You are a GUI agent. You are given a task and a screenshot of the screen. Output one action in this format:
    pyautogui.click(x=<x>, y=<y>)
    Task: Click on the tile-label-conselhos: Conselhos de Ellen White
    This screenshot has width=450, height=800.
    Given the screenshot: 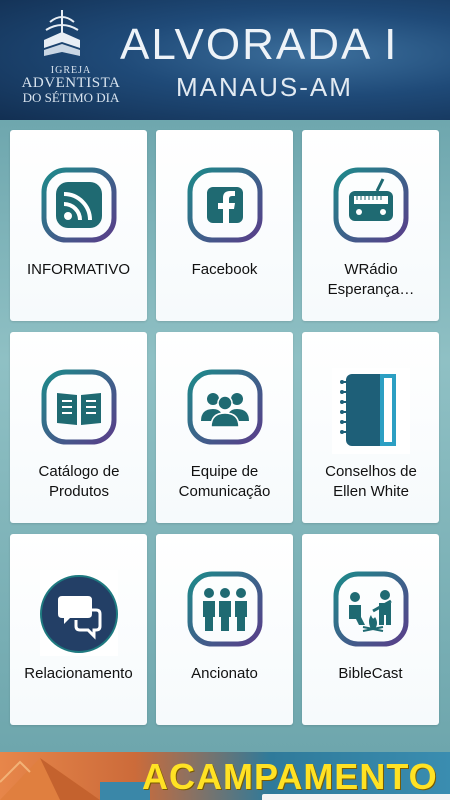 What is the action you would take?
    pyautogui.click(x=371, y=481)
    